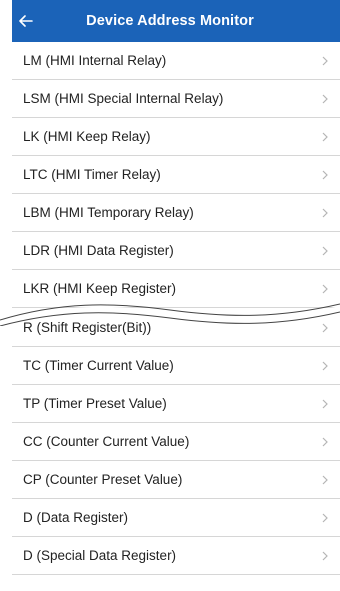  Describe the element at coordinates (100, 288) in the screenshot. I see `list-item-label: LKR (HMI Keep Register)` at that location.